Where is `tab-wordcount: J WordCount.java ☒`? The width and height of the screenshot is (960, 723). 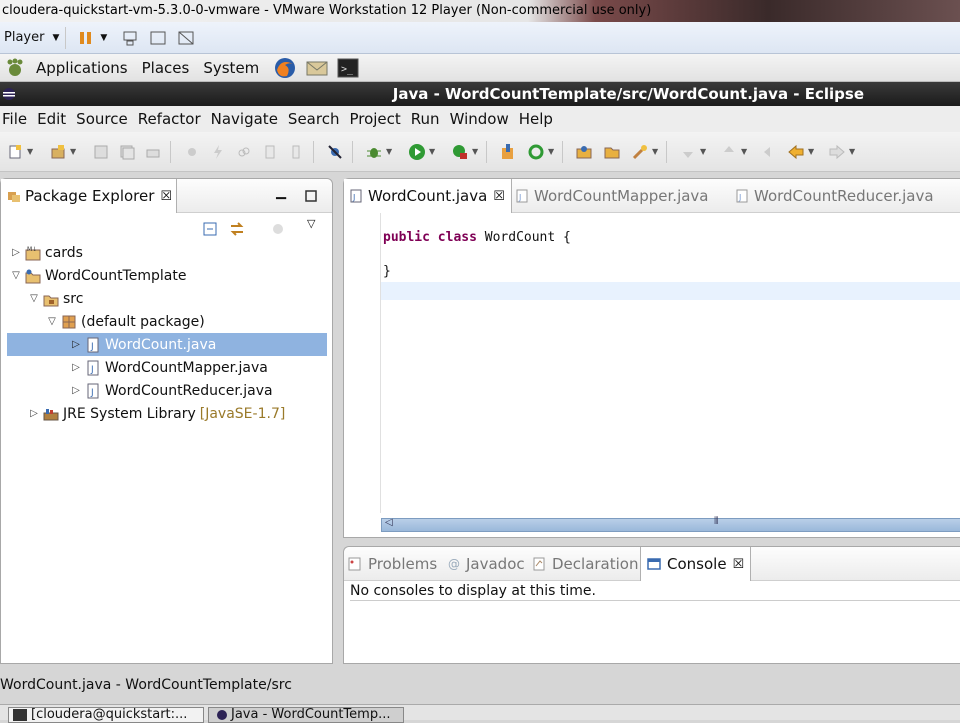 tab-wordcount: J WordCount.java ☒ is located at coordinates (428, 196).